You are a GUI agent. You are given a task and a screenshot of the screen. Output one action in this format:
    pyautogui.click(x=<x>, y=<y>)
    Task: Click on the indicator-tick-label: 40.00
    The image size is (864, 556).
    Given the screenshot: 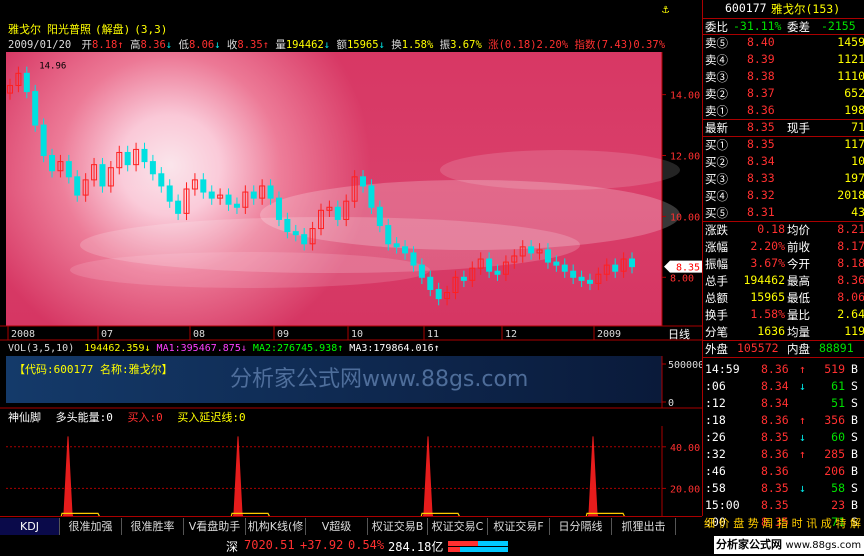 What is the action you would take?
    pyautogui.click(x=685, y=448)
    